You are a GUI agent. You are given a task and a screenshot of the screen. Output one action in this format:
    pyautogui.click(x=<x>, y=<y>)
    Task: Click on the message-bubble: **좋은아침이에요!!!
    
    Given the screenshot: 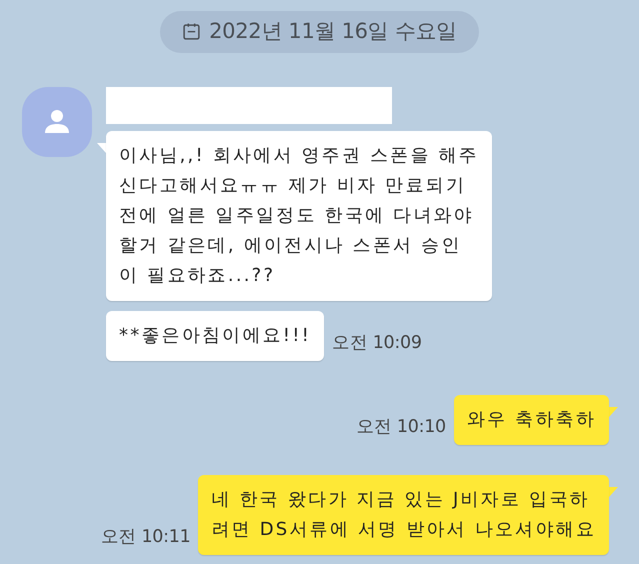 What is the action you would take?
    pyautogui.click(x=215, y=335)
    